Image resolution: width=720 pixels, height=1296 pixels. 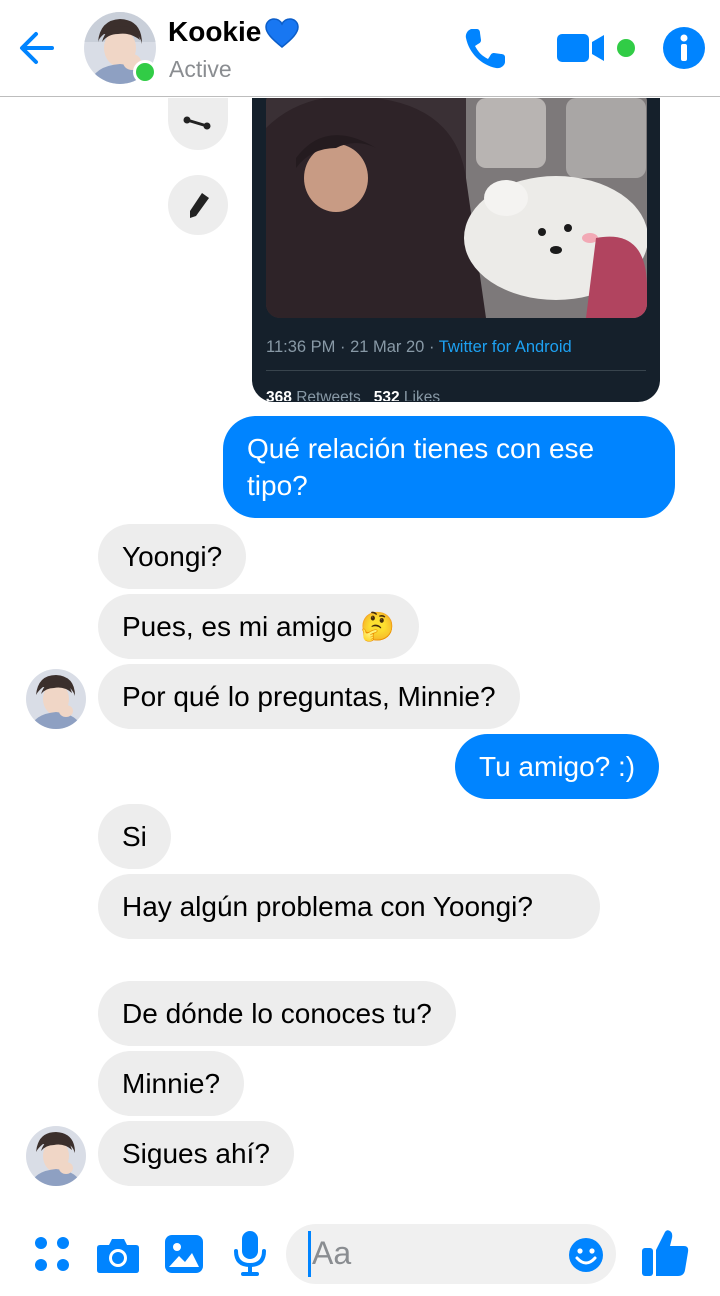 I want to click on video-camera-icon, so click(x=581, y=48).